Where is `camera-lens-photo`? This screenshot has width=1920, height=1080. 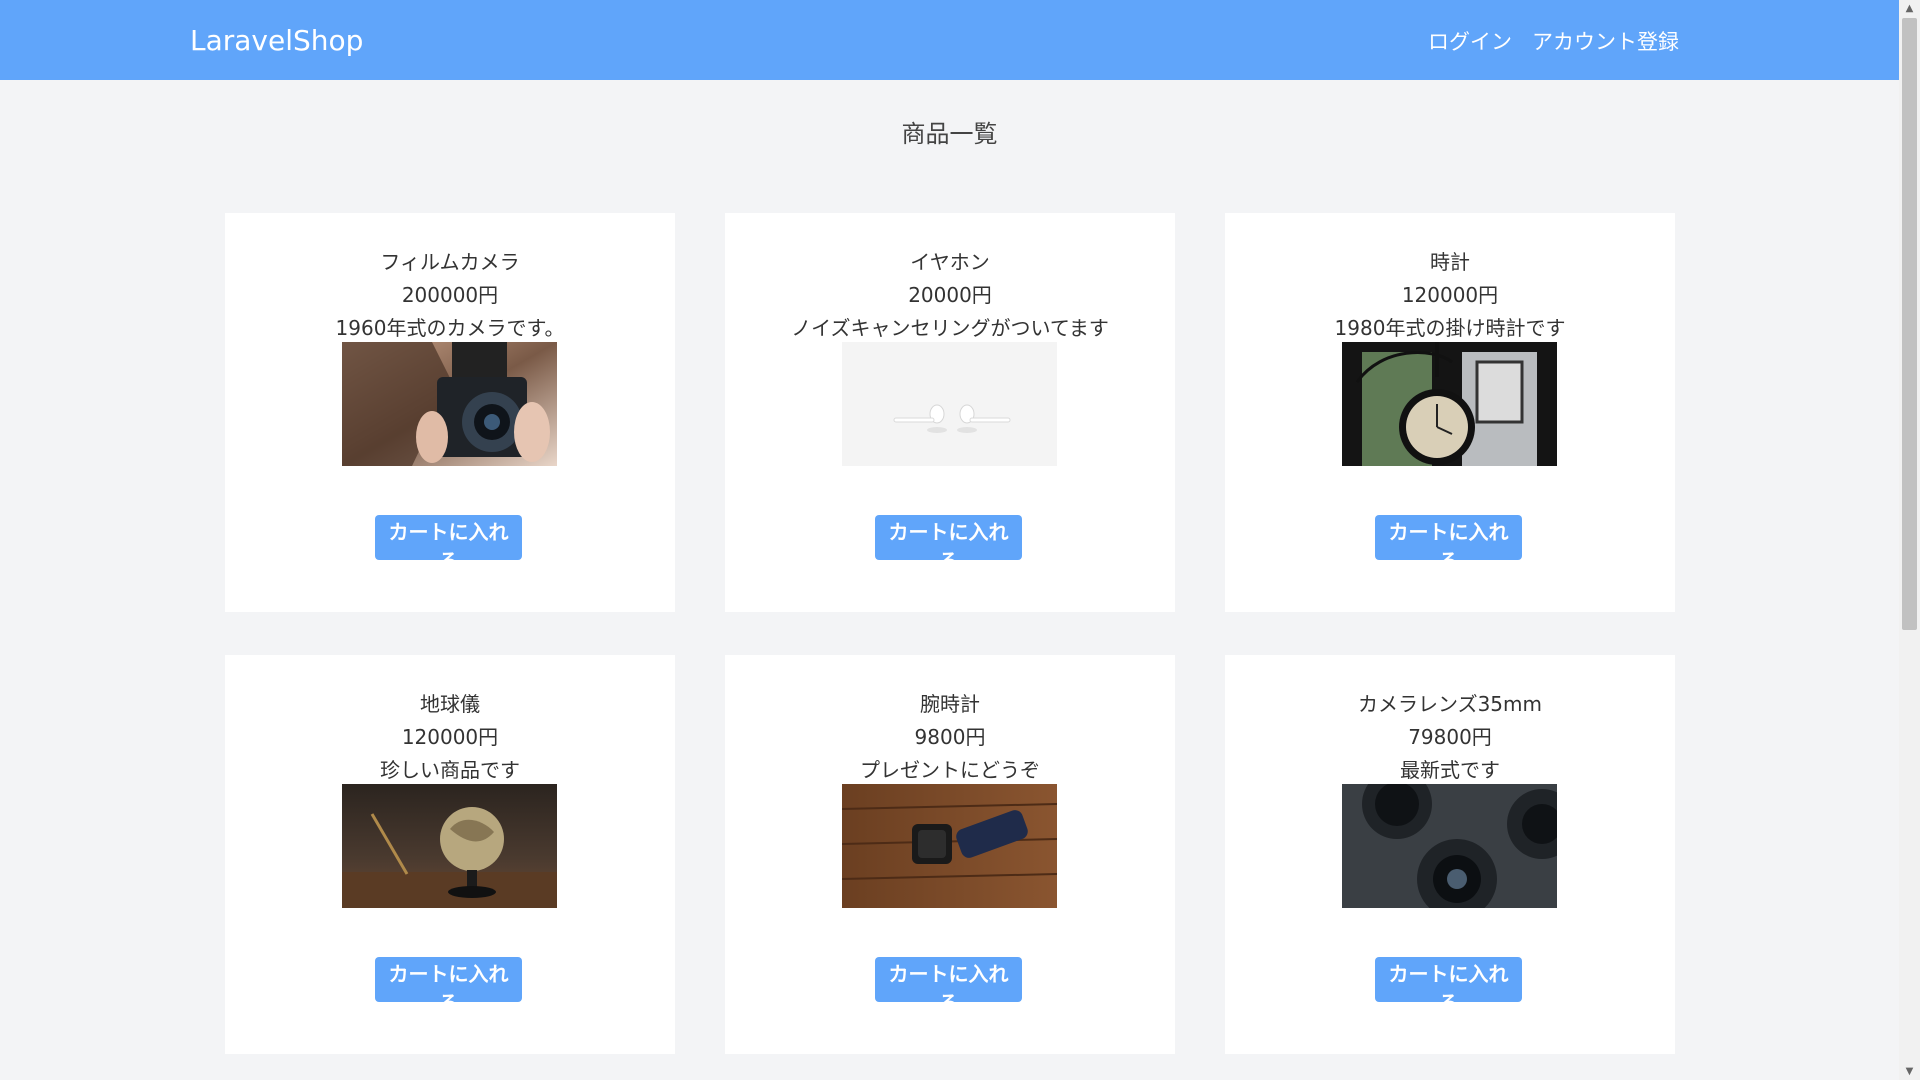 camera-lens-photo is located at coordinates (1449, 846).